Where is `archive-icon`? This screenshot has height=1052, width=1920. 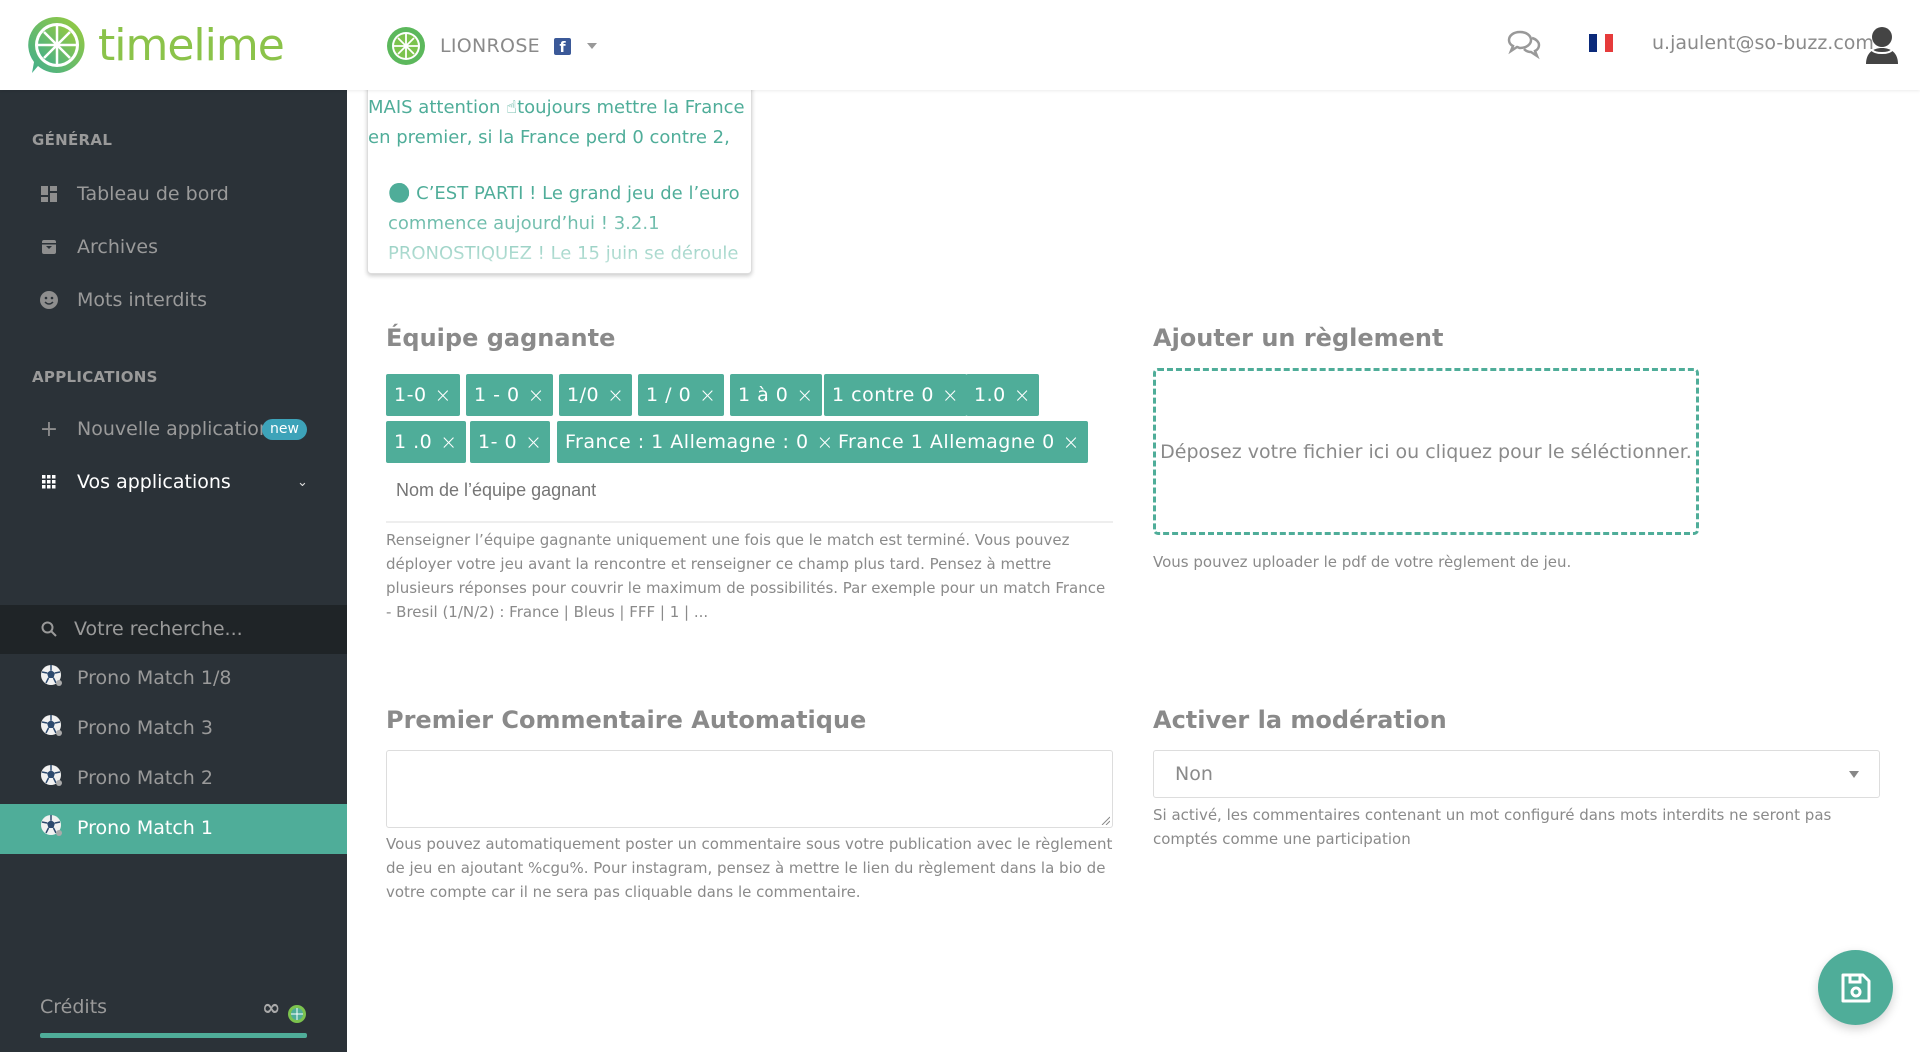 archive-icon is located at coordinates (49, 247).